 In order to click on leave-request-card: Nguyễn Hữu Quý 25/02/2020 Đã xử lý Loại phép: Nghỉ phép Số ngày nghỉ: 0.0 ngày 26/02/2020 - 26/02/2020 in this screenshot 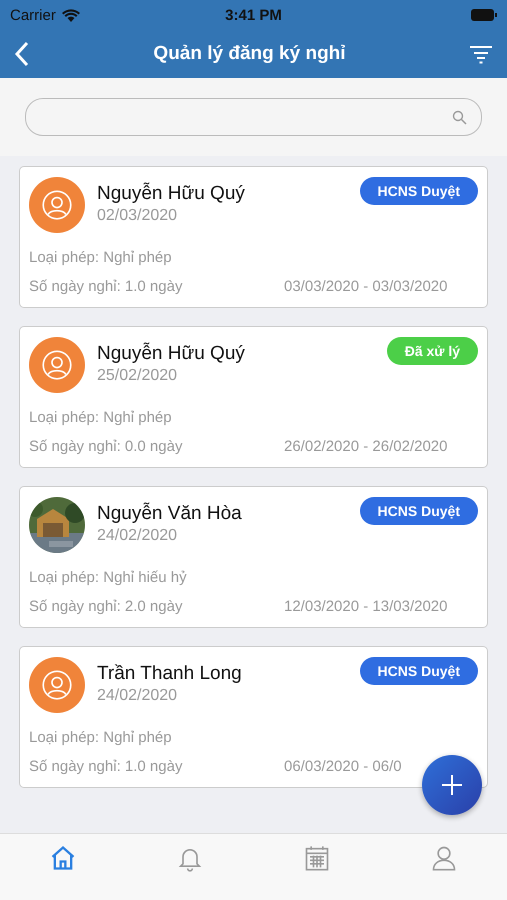, I will do `click(253, 397)`.